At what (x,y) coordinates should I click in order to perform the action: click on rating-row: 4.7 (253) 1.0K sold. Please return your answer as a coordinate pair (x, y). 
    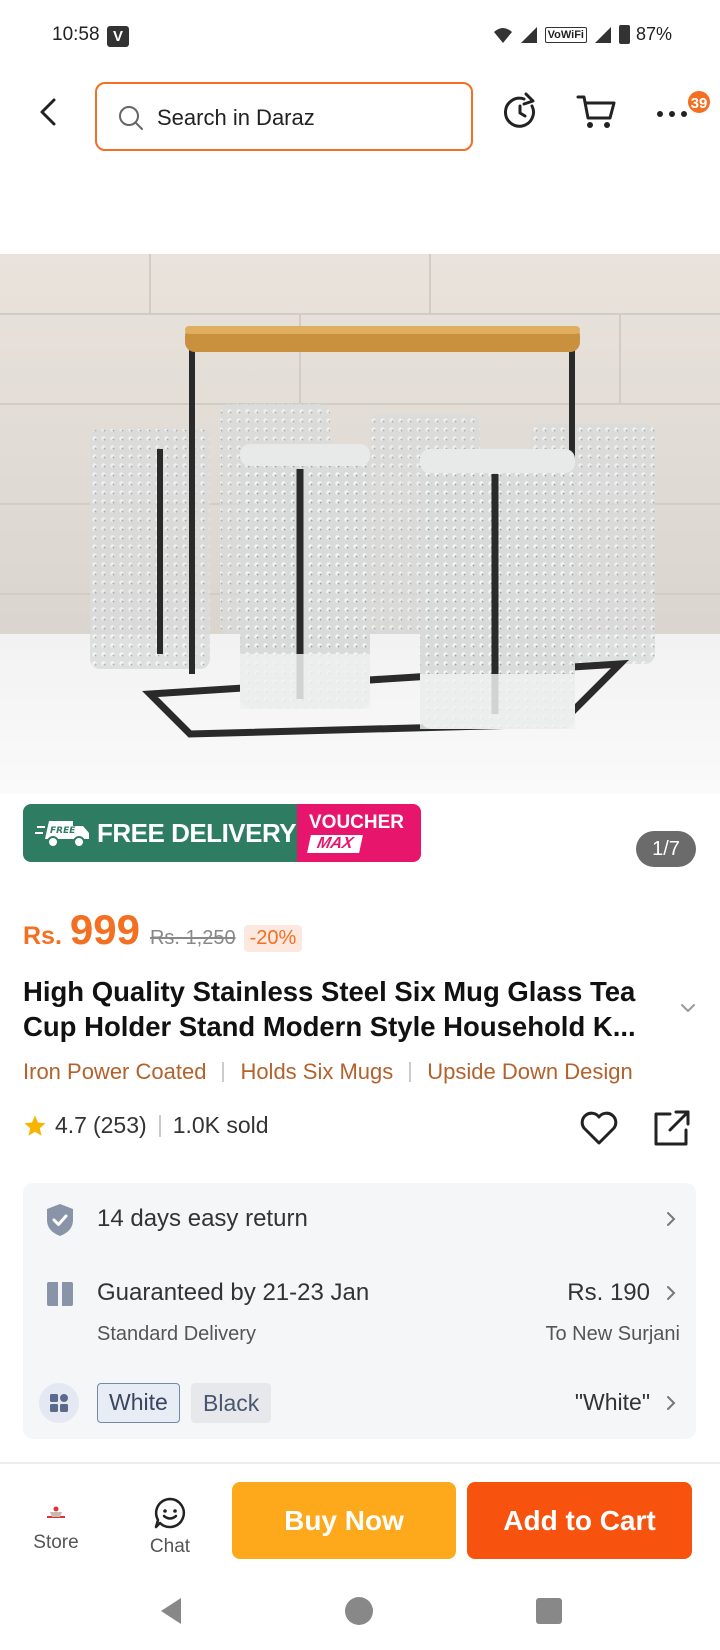
    Looking at the image, I should click on (146, 1125).